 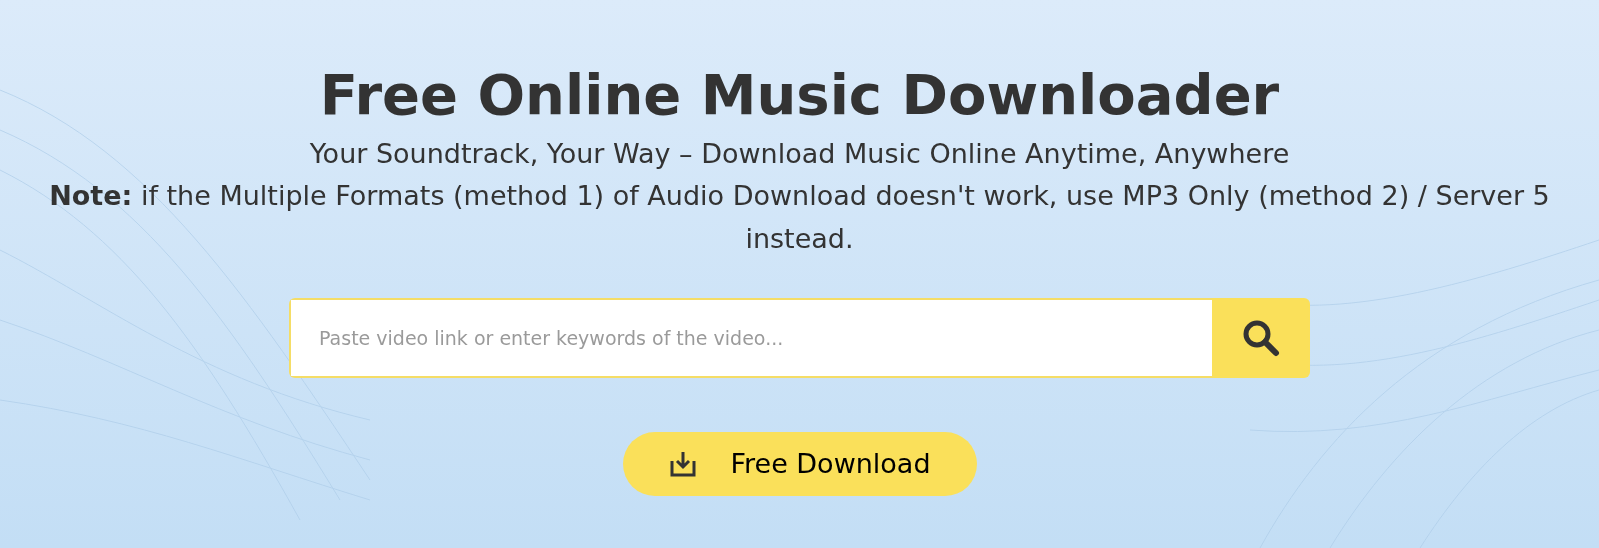 What do you see at coordinates (799, 217) in the screenshot?
I see `note-text: Note: if the Multiple Formats (method 1) of Audio Download doesn't work, use MP3 Only (method 2) / Server 5 instead.` at bounding box center [799, 217].